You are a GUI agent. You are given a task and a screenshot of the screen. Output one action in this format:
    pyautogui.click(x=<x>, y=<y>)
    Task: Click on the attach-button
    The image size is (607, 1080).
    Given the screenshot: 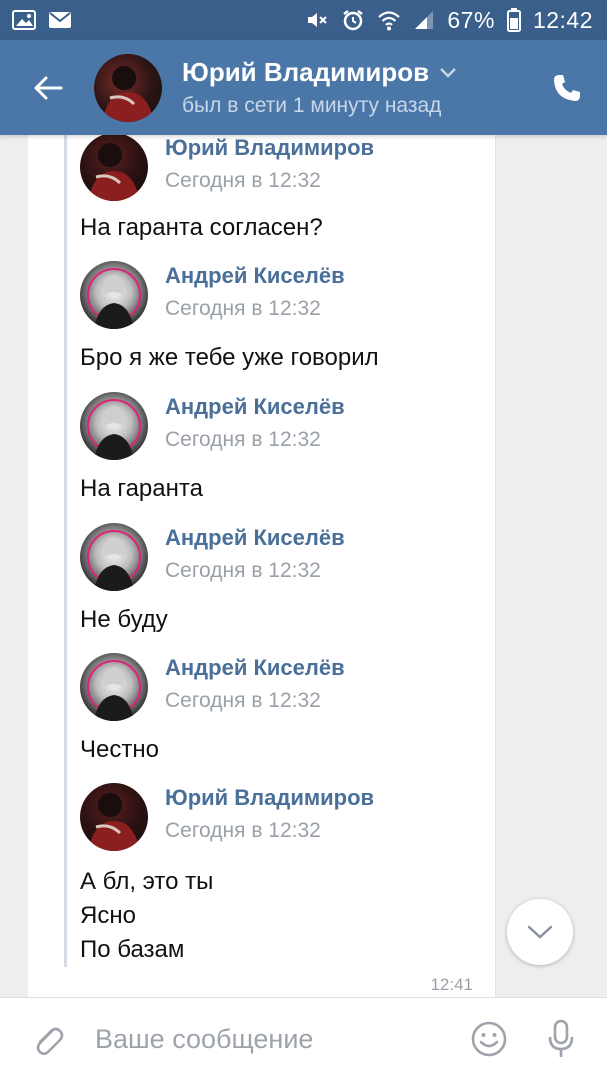 What is the action you would take?
    pyautogui.click(x=47, y=1039)
    